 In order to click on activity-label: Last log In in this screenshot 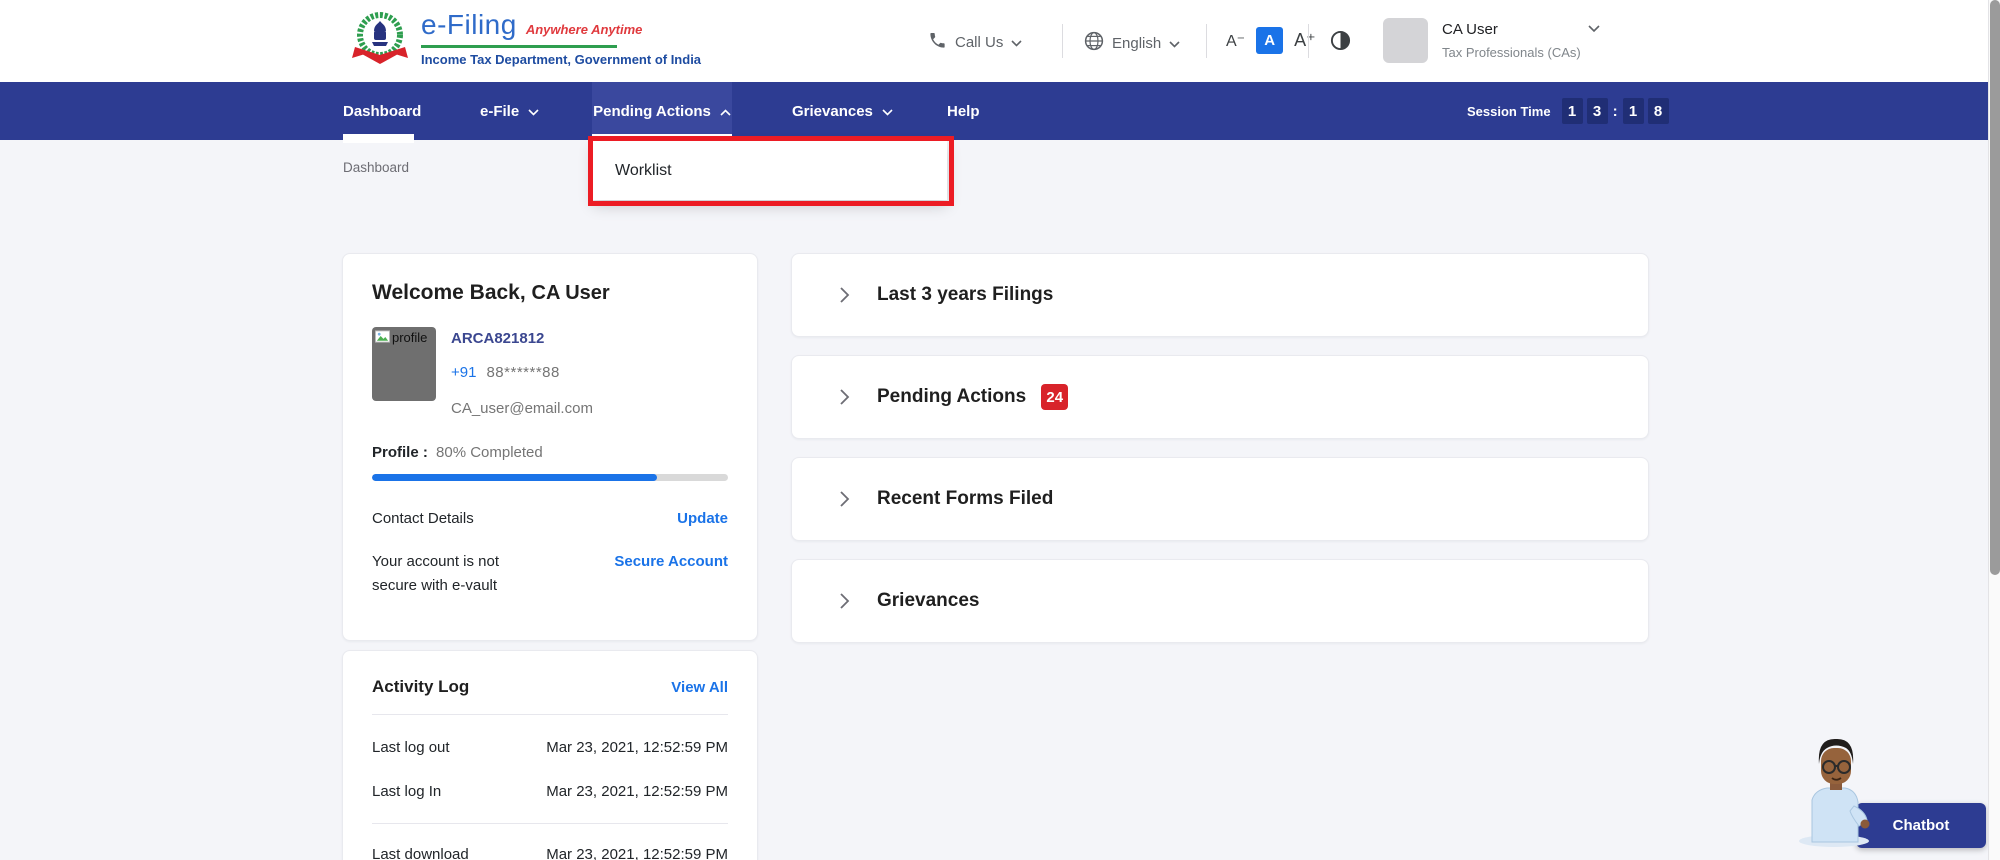, I will do `click(407, 791)`.